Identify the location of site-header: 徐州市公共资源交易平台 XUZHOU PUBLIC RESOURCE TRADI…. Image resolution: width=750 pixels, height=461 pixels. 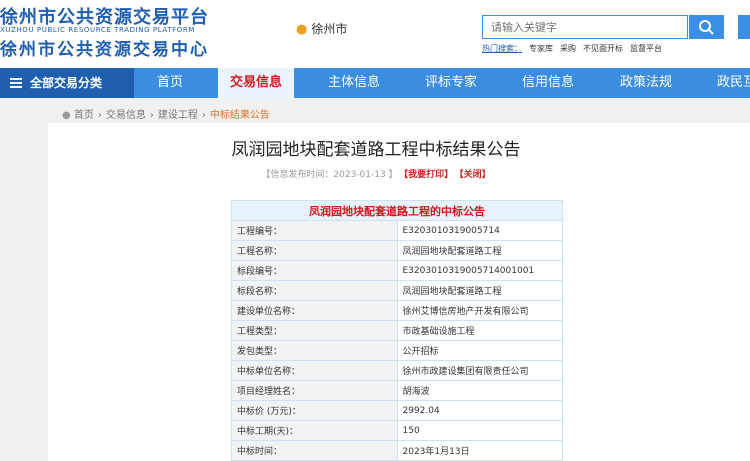
(375, 34).